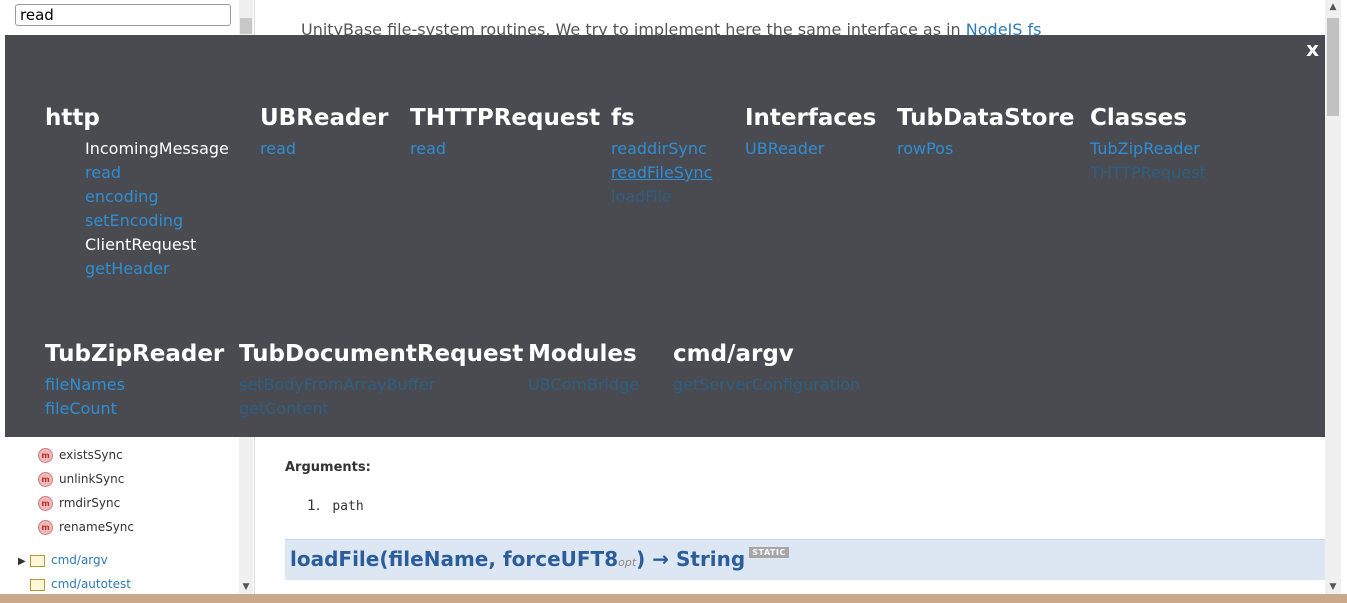 The image size is (1347, 603). Describe the element at coordinates (134, 385) in the screenshot. I see `search-result-link: fileNames` at that location.